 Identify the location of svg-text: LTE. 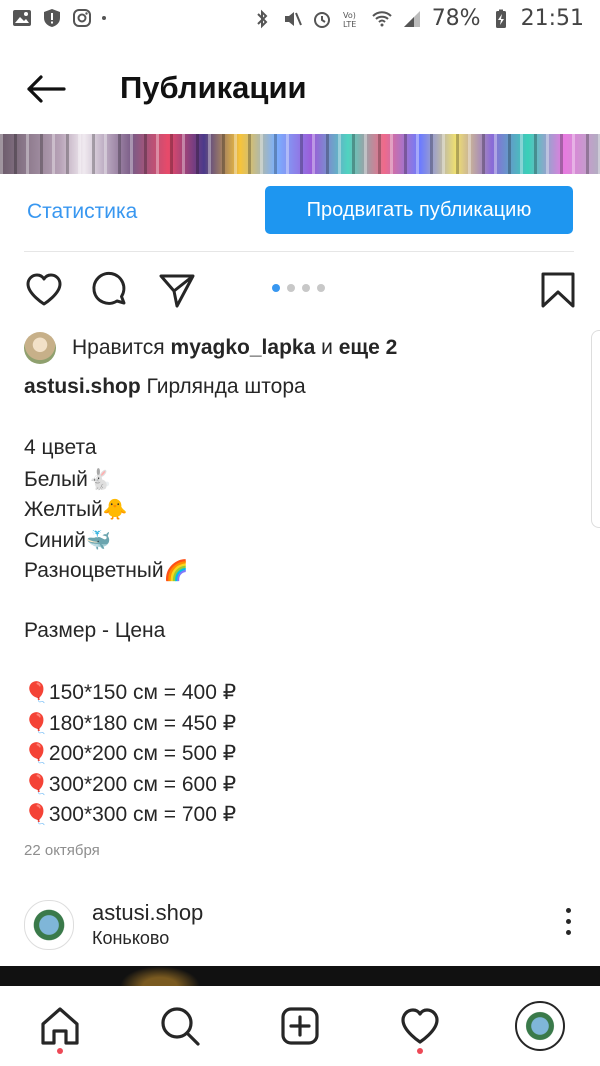
(349, 24).